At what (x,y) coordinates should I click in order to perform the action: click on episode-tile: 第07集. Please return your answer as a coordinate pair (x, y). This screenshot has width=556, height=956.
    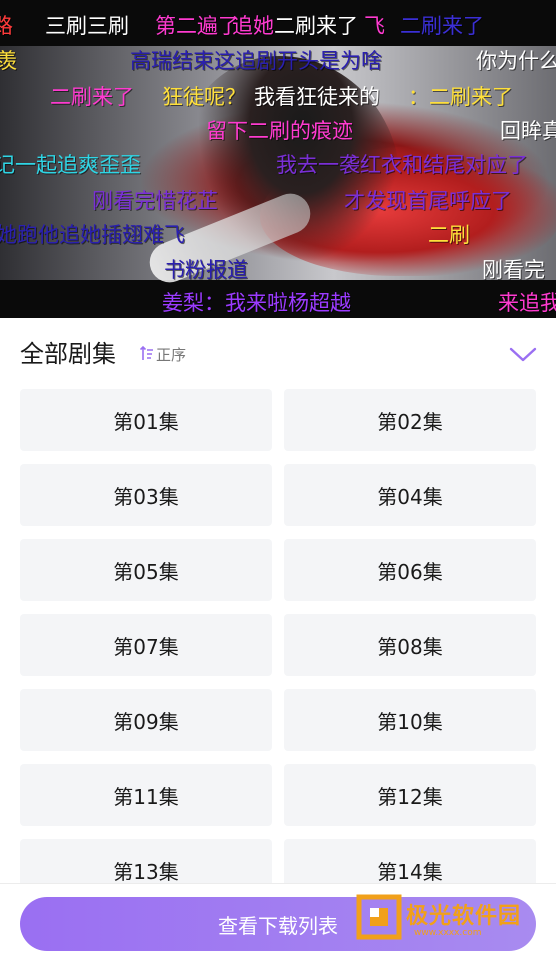
    Looking at the image, I should click on (146, 645).